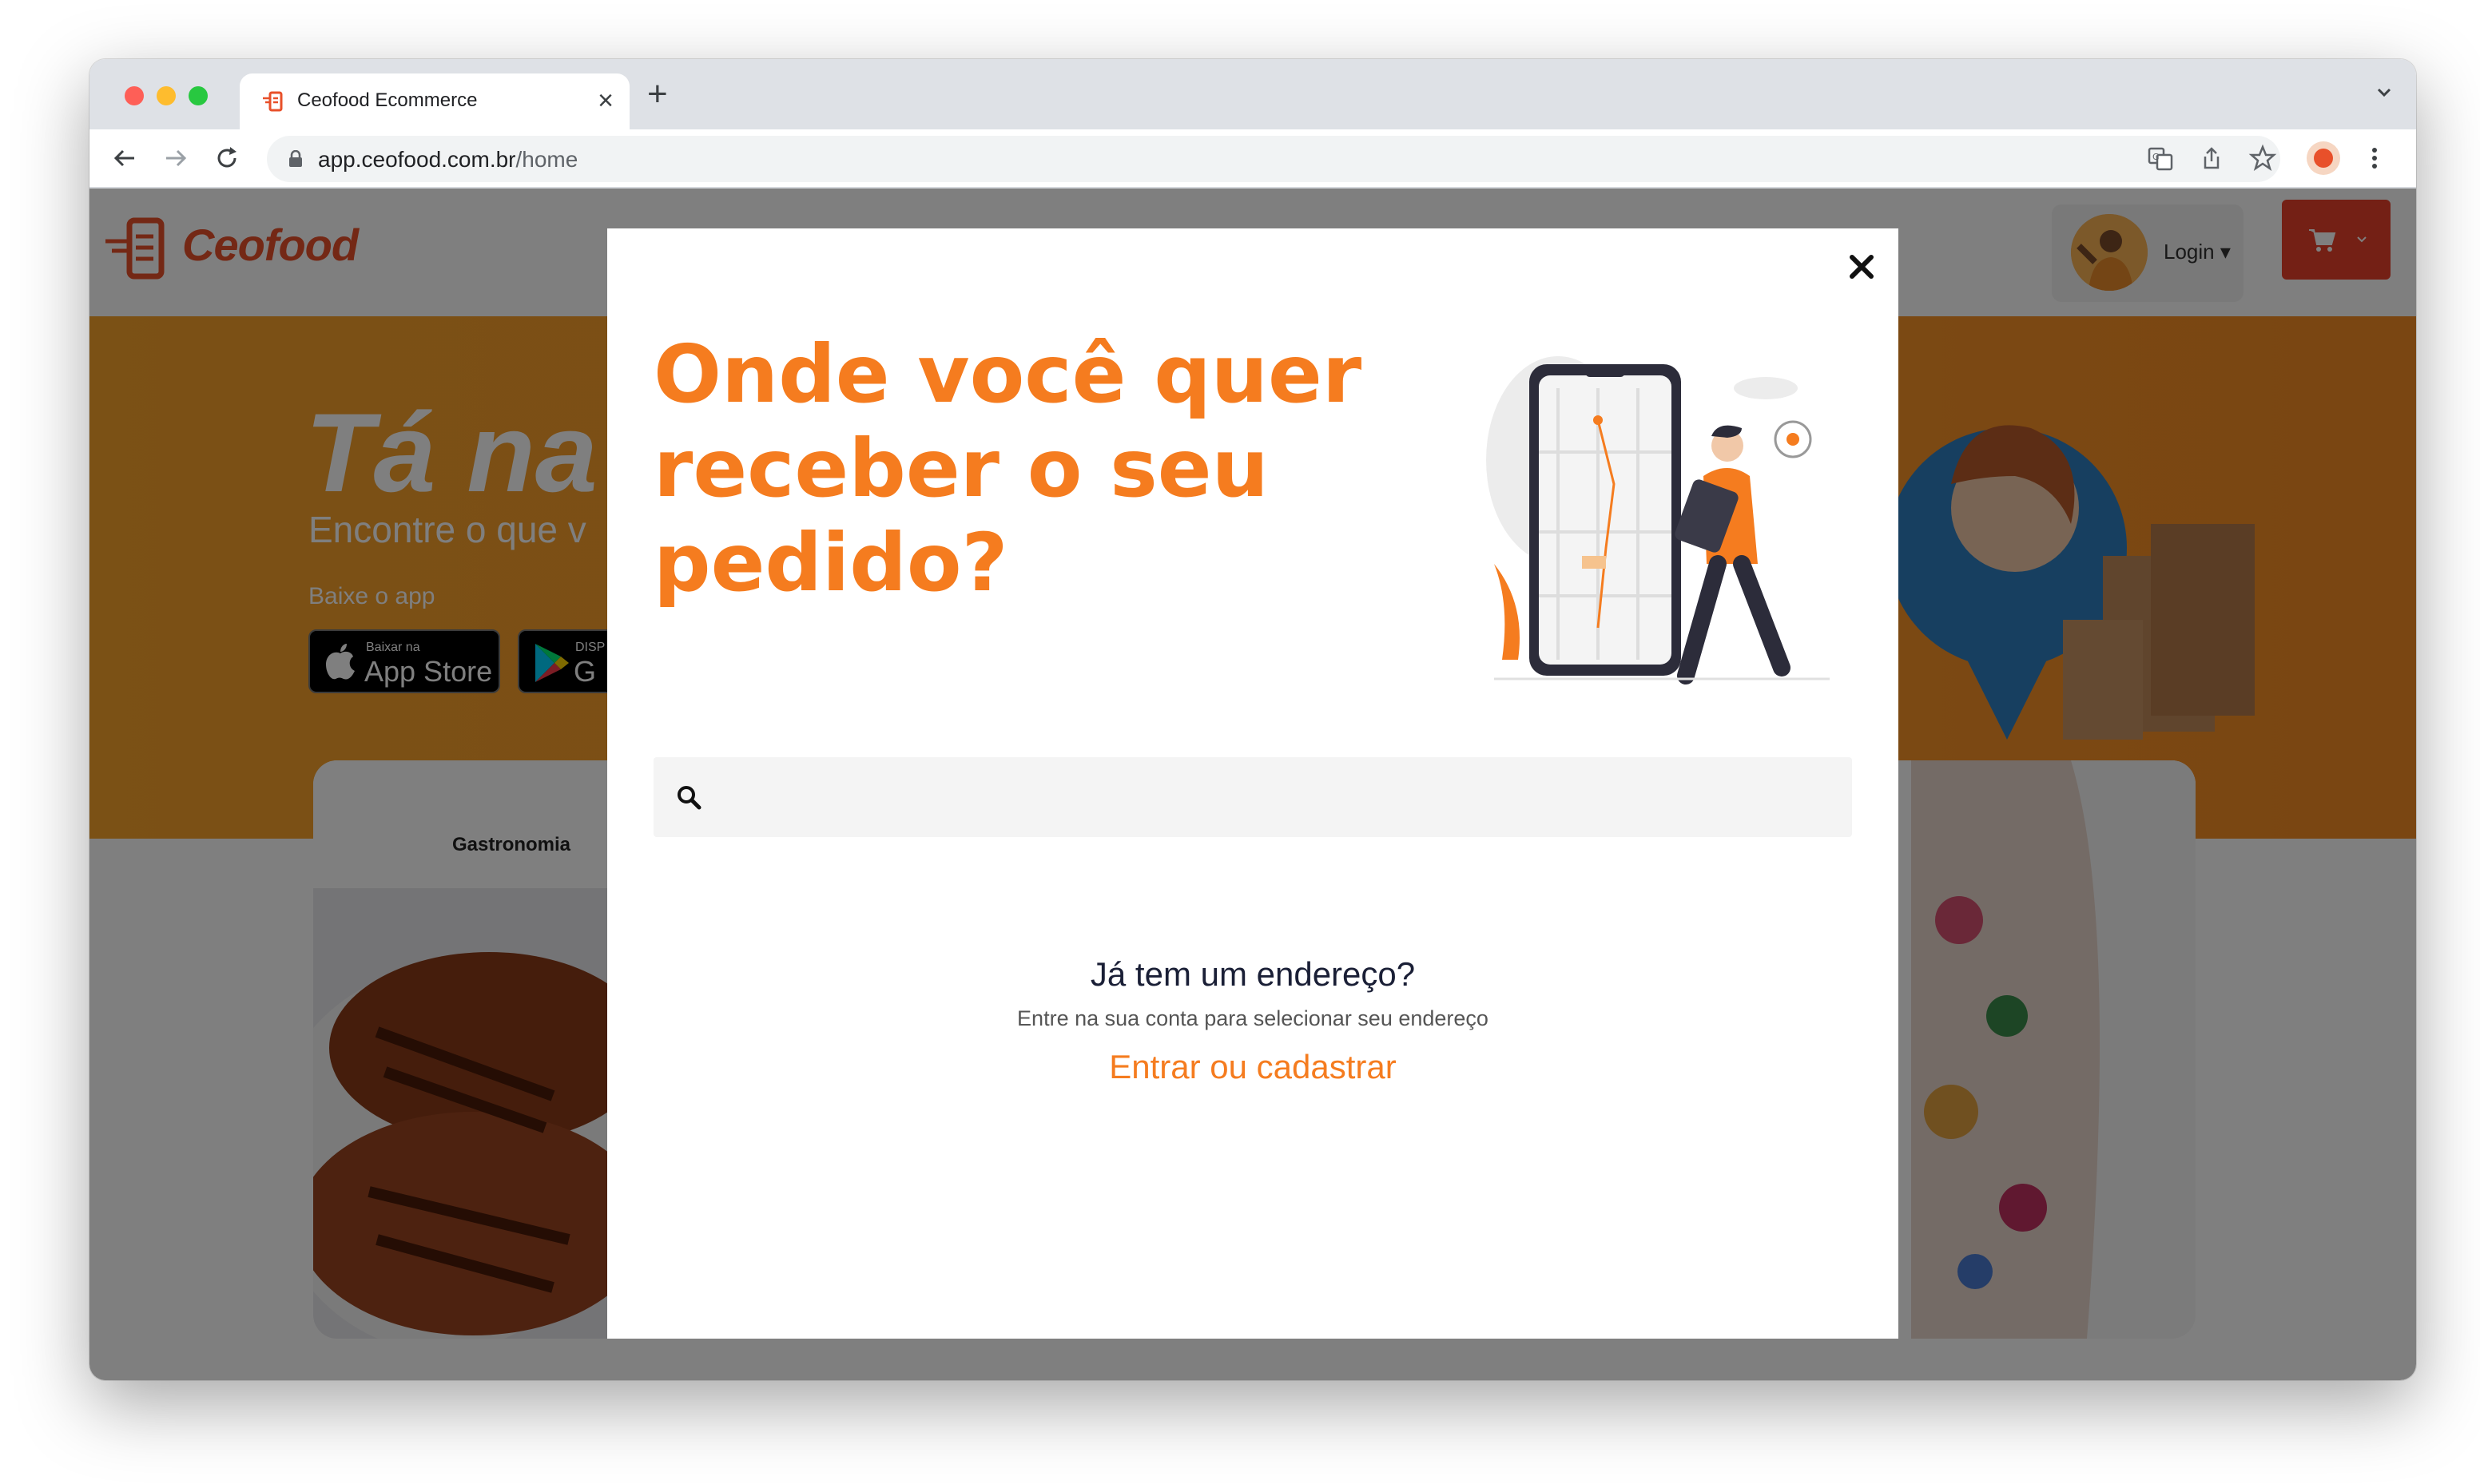 The height and width of the screenshot is (1484, 2480). What do you see at coordinates (2324, 158) in the screenshot?
I see `profile-avatar-icon` at bounding box center [2324, 158].